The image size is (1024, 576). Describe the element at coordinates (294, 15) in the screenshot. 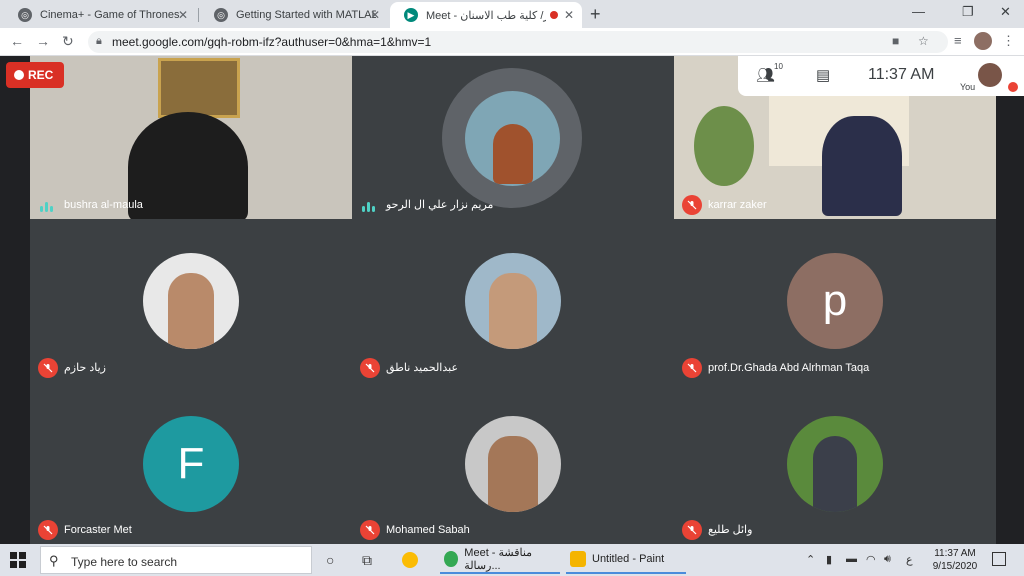

I see `tab-matlab: ◎ Getting Started with MATLAB_A ✕` at that location.